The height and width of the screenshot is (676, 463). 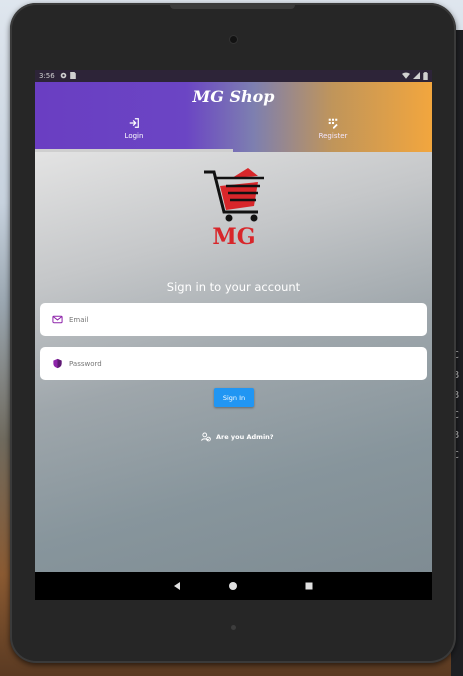 What do you see at coordinates (57, 363) in the screenshot?
I see `shield-icon` at bounding box center [57, 363].